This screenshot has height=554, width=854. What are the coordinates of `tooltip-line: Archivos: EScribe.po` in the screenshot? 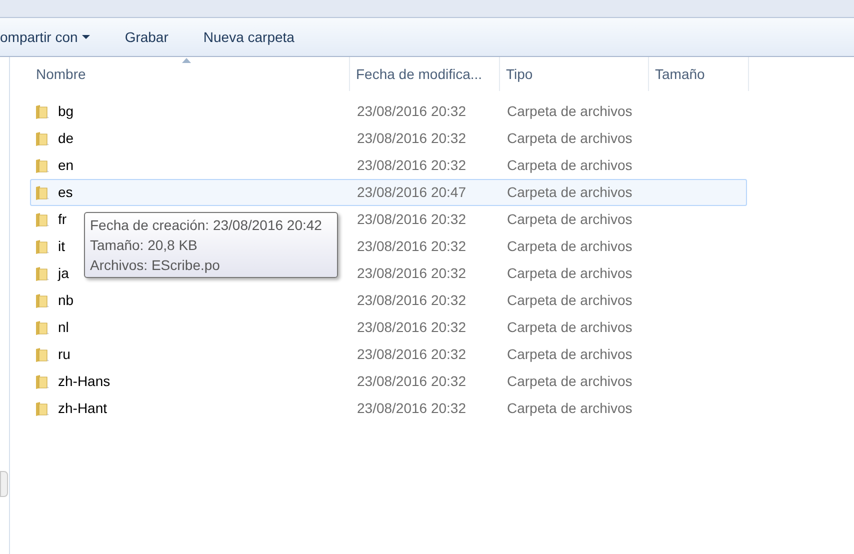 It's located at (155, 265).